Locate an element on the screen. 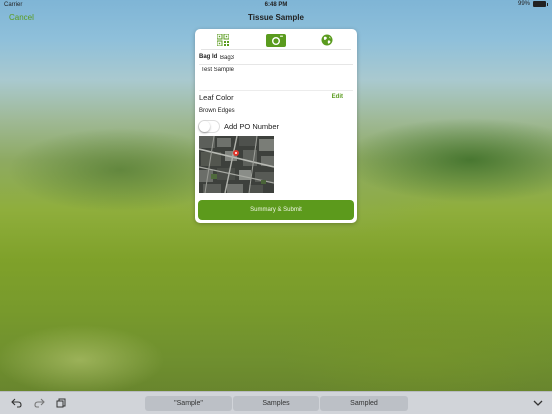 The height and width of the screenshot is (414, 552). leaf-color-edit-button: Edit is located at coordinates (337, 97).